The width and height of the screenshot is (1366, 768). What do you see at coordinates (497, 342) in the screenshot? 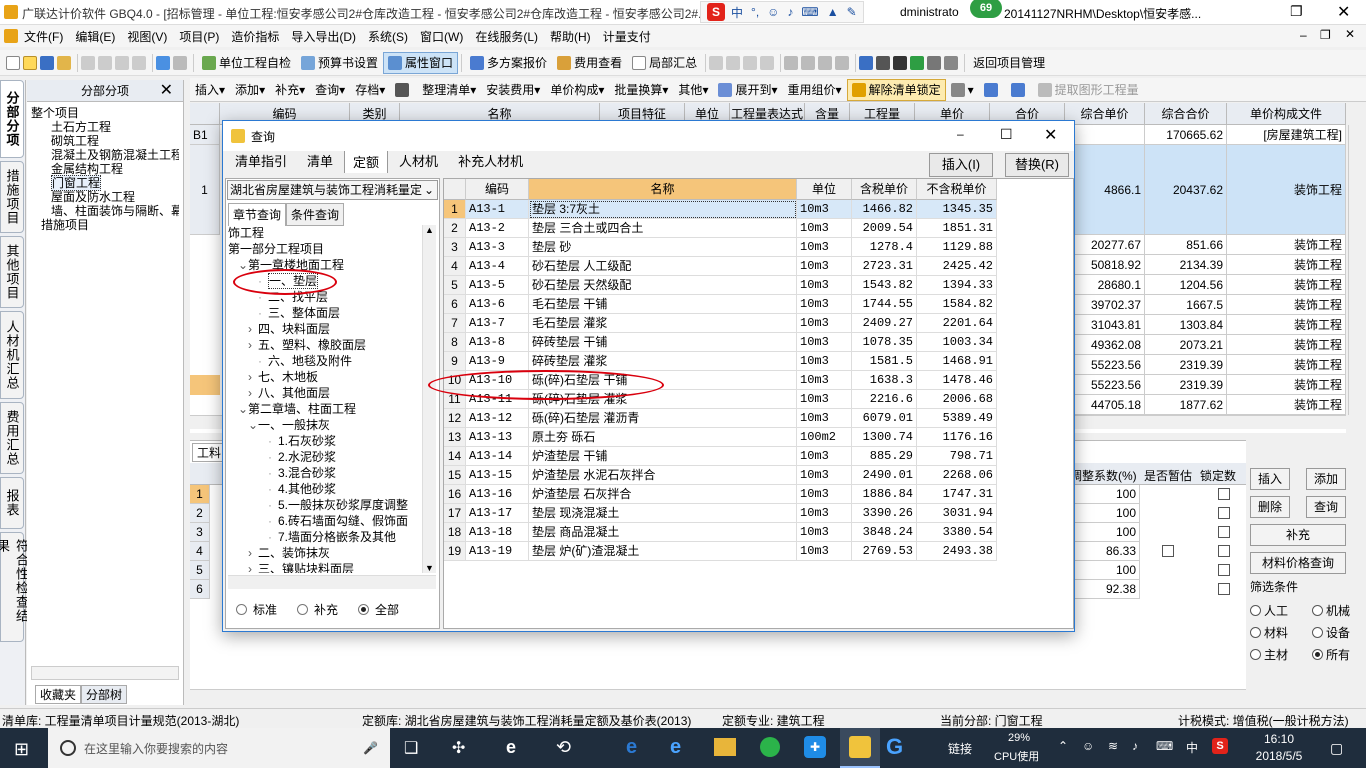
I see `qt-cell-code: A13-8` at bounding box center [497, 342].